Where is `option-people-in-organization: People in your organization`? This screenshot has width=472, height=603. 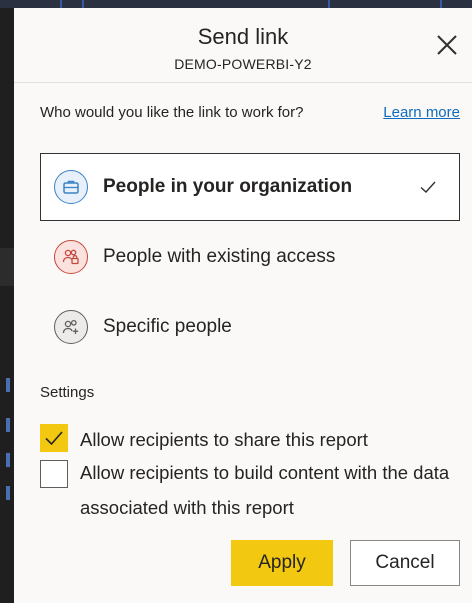
option-people-in-organization: People in your organization is located at coordinates (250, 187).